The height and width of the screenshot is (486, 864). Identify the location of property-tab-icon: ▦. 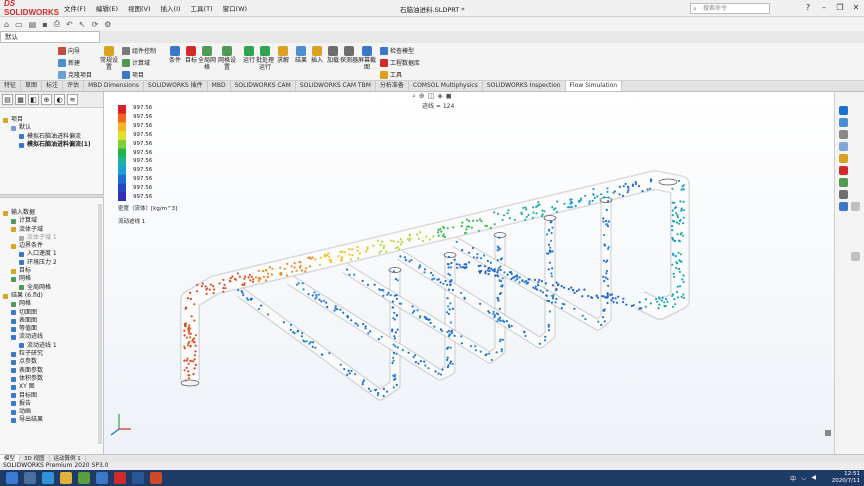
(20, 99).